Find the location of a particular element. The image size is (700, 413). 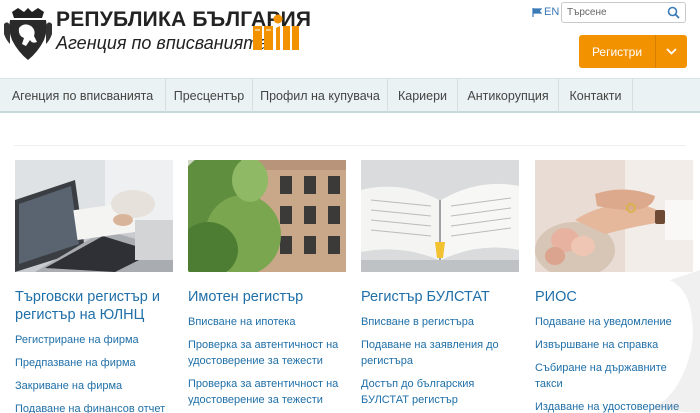

search-icon is located at coordinates (673, 12).